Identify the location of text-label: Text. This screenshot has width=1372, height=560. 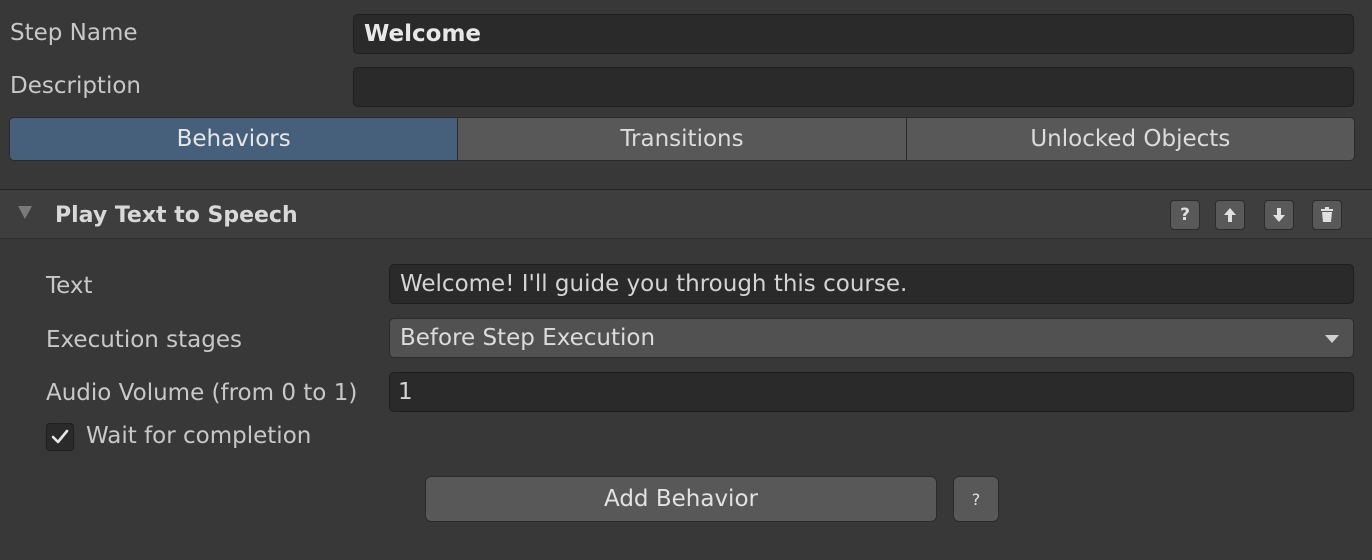
(69, 286).